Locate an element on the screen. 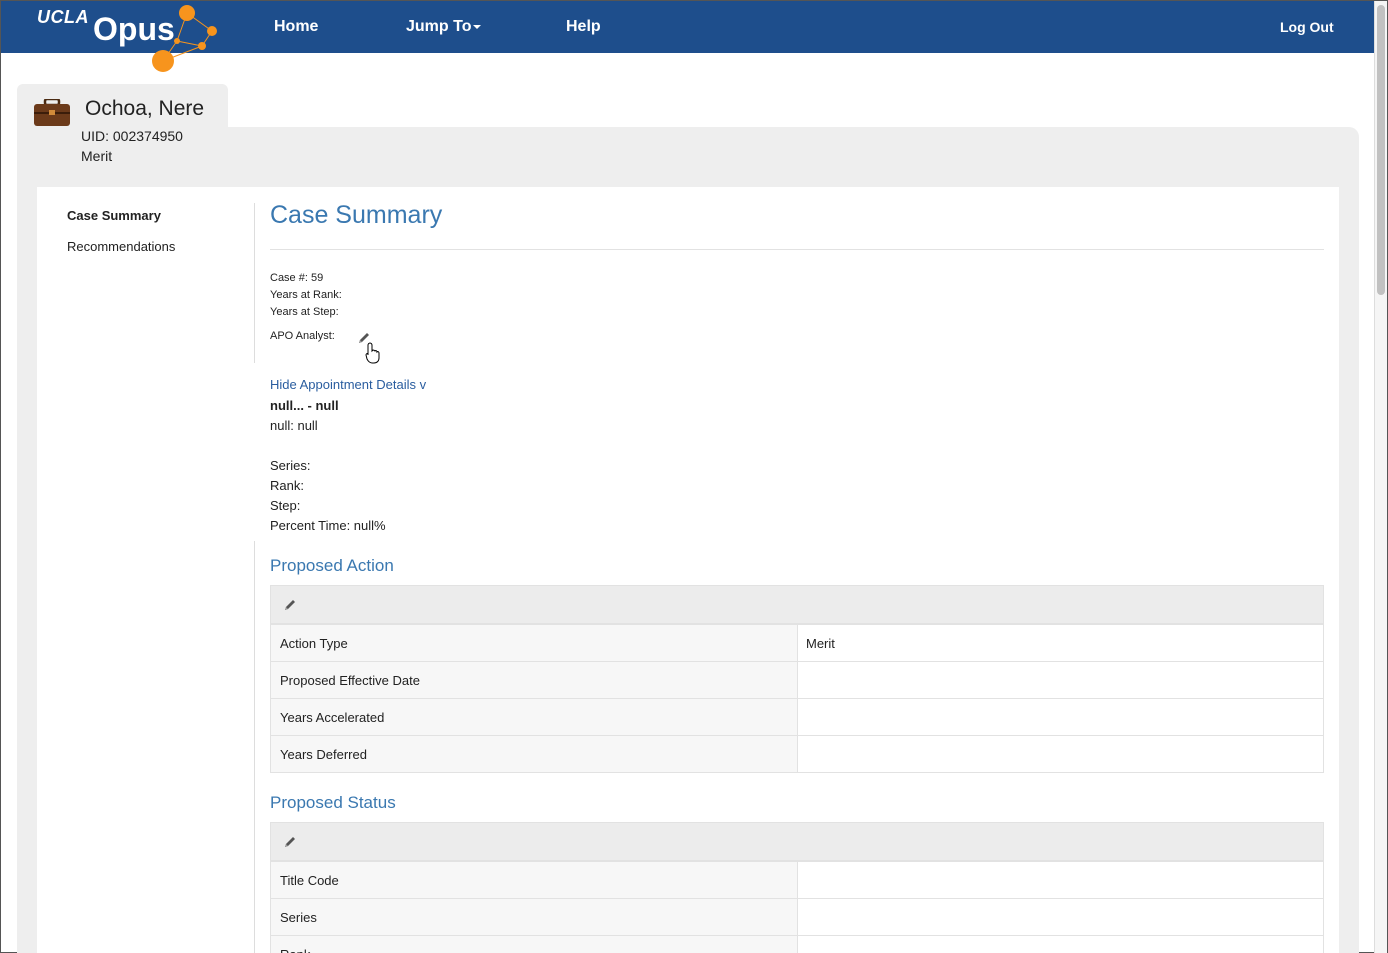 This screenshot has height=953, width=1388. row-label: Rank is located at coordinates (534, 944).